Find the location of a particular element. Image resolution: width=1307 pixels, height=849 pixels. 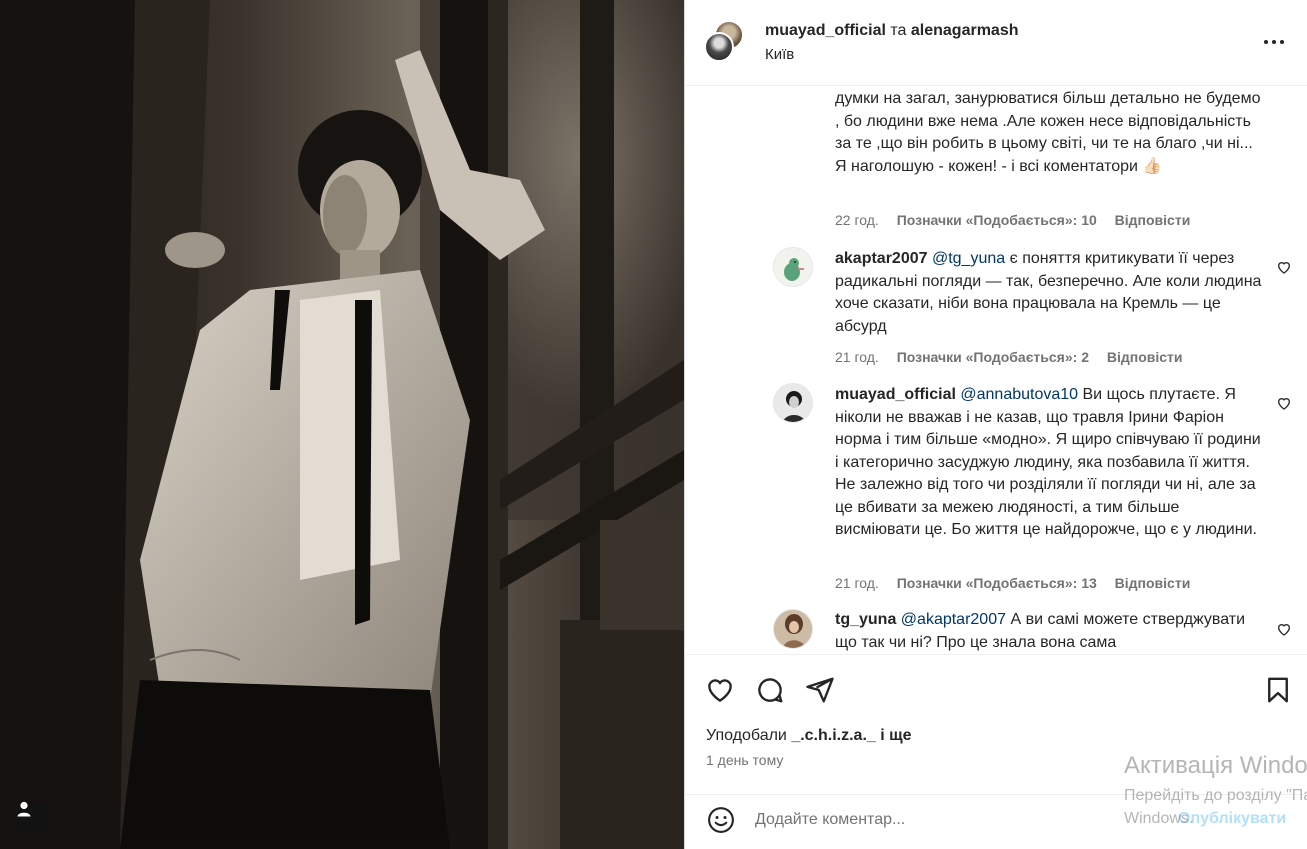

user-tag-icon is located at coordinates (24, 809).